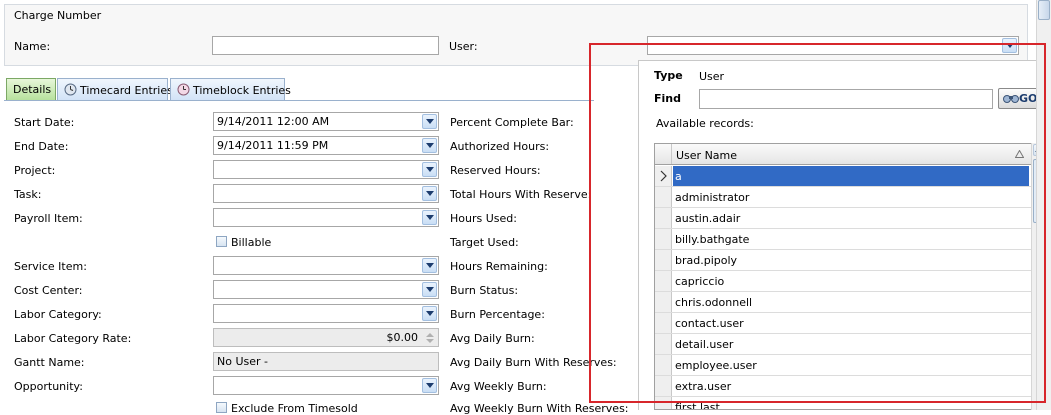 The image size is (1051, 415). I want to click on find-input, so click(846, 99).